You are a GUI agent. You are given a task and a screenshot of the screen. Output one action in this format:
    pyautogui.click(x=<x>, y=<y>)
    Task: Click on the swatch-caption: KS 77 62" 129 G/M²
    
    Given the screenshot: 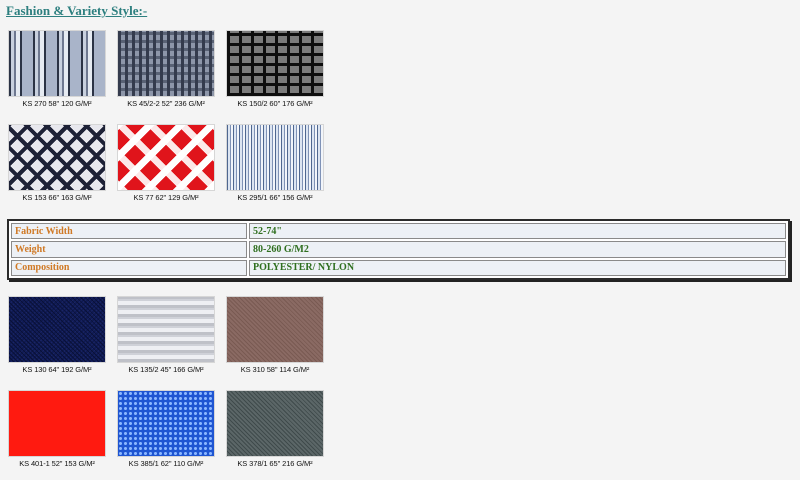 What is the action you would take?
    pyautogui.click(x=166, y=197)
    